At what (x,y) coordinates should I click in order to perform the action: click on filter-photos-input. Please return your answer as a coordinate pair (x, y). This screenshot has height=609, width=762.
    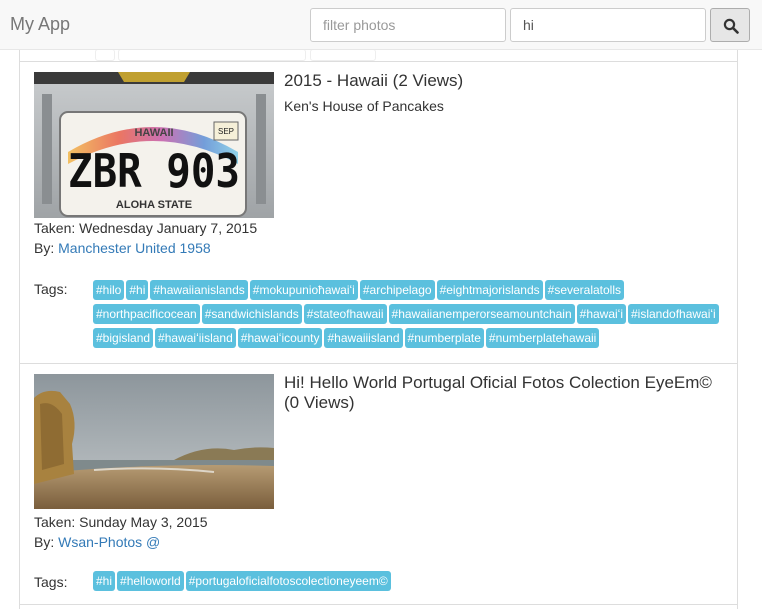
    Looking at the image, I should click on (408, 25).